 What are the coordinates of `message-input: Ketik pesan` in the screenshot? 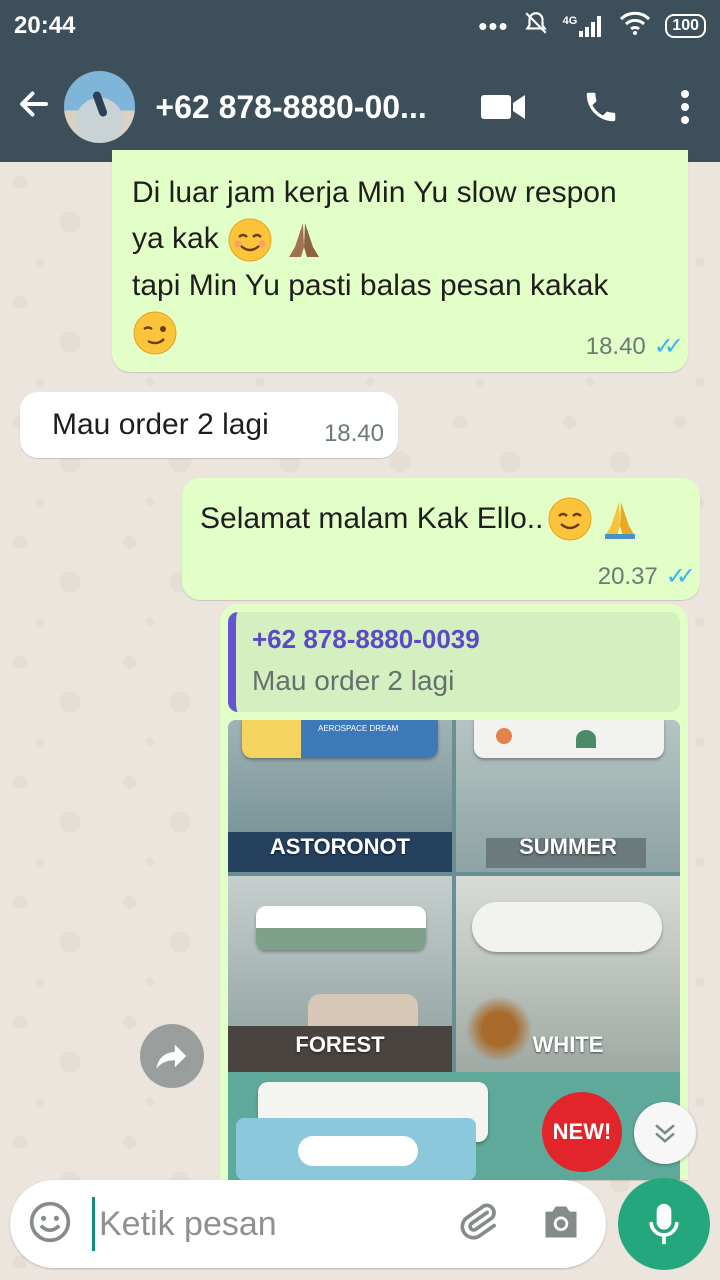 It's located at (274, 1224).